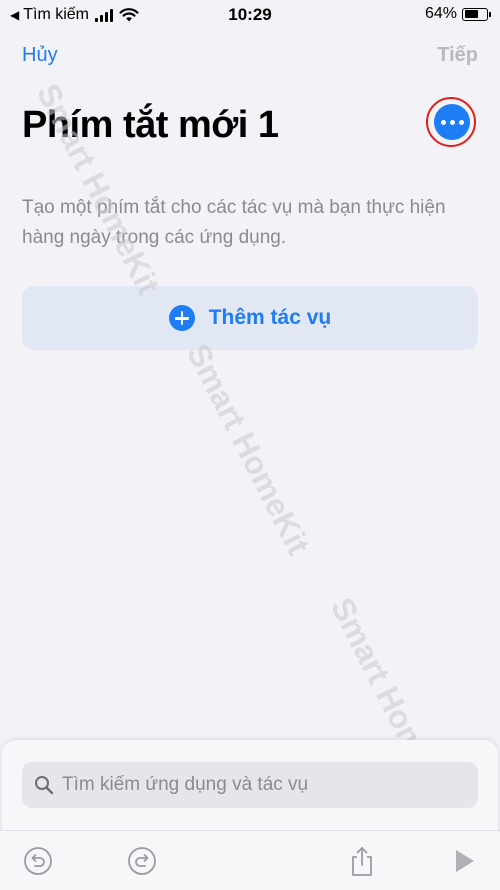  What do you see at coordinates (452, 122) in the screenshot?
I see `more-options-button` at bounding box center [452, 122].